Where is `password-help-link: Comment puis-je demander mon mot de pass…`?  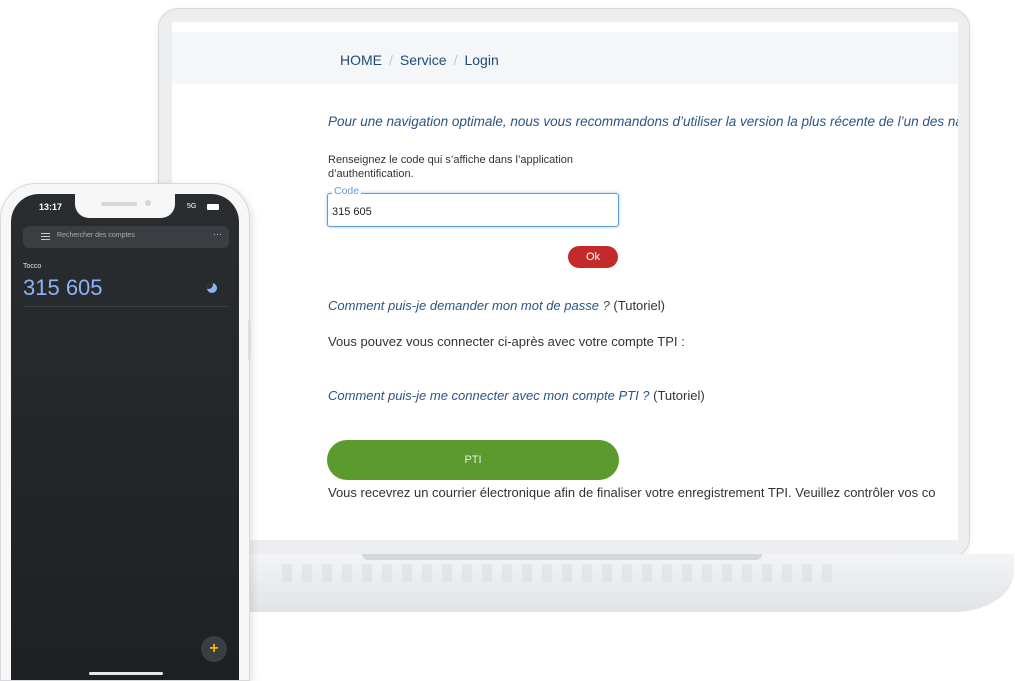 password-help-link: Comment puis-je demander mon mot de pass… is located at coordinates (469, 305).